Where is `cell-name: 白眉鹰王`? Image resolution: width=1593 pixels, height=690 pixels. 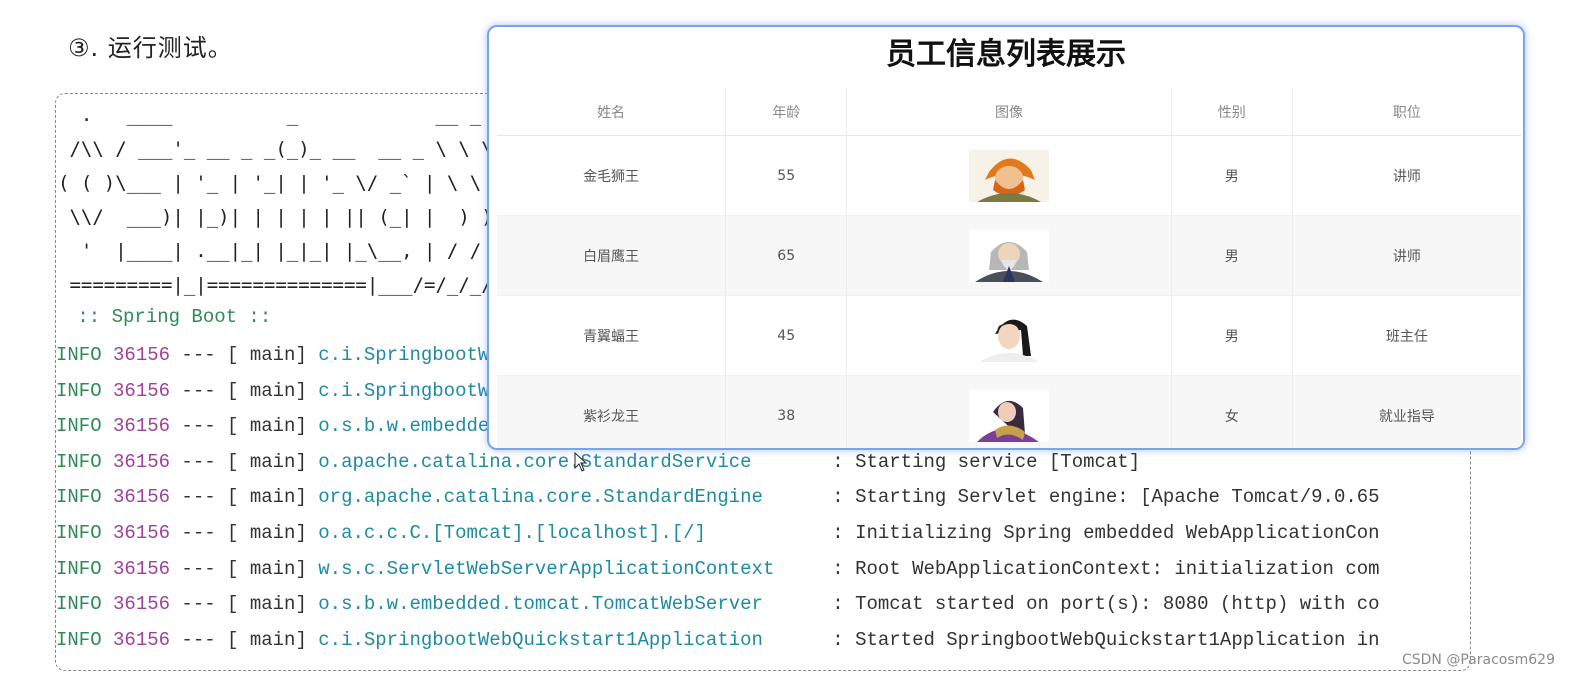 cell-name: 白眉鹰王 is located at coordinates (612, 255).